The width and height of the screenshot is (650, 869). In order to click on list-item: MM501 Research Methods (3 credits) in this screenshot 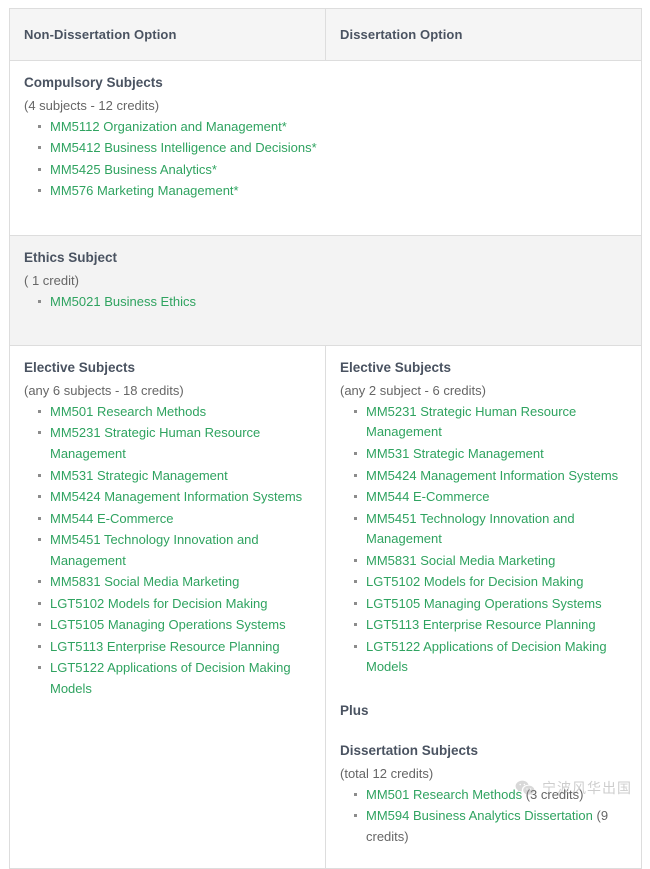, I will do `click(490, 796)`.